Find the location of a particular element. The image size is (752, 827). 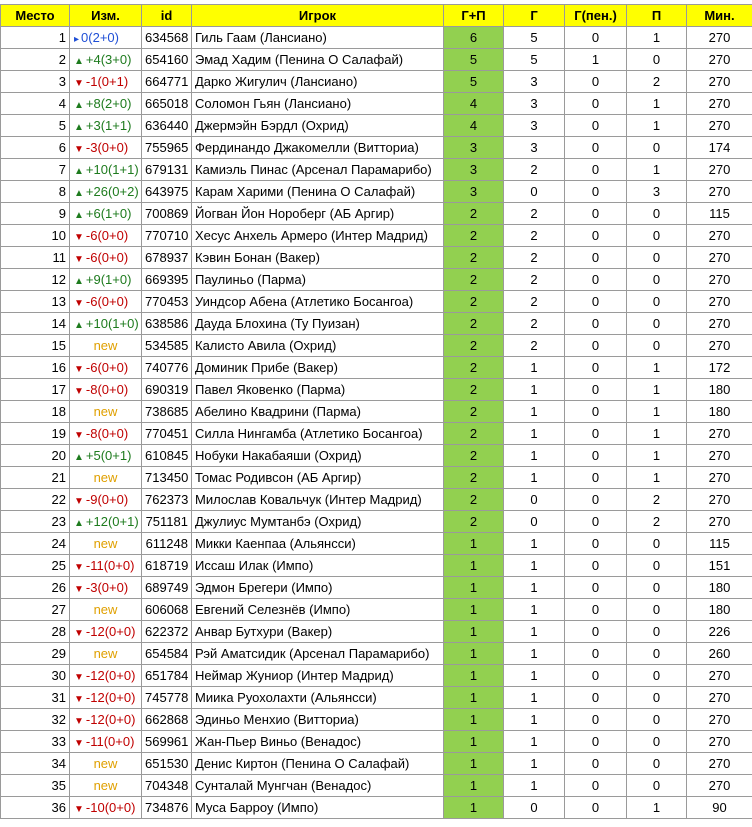

change-cell: ▲+8(2+0) is located at coordinates (106, 104).